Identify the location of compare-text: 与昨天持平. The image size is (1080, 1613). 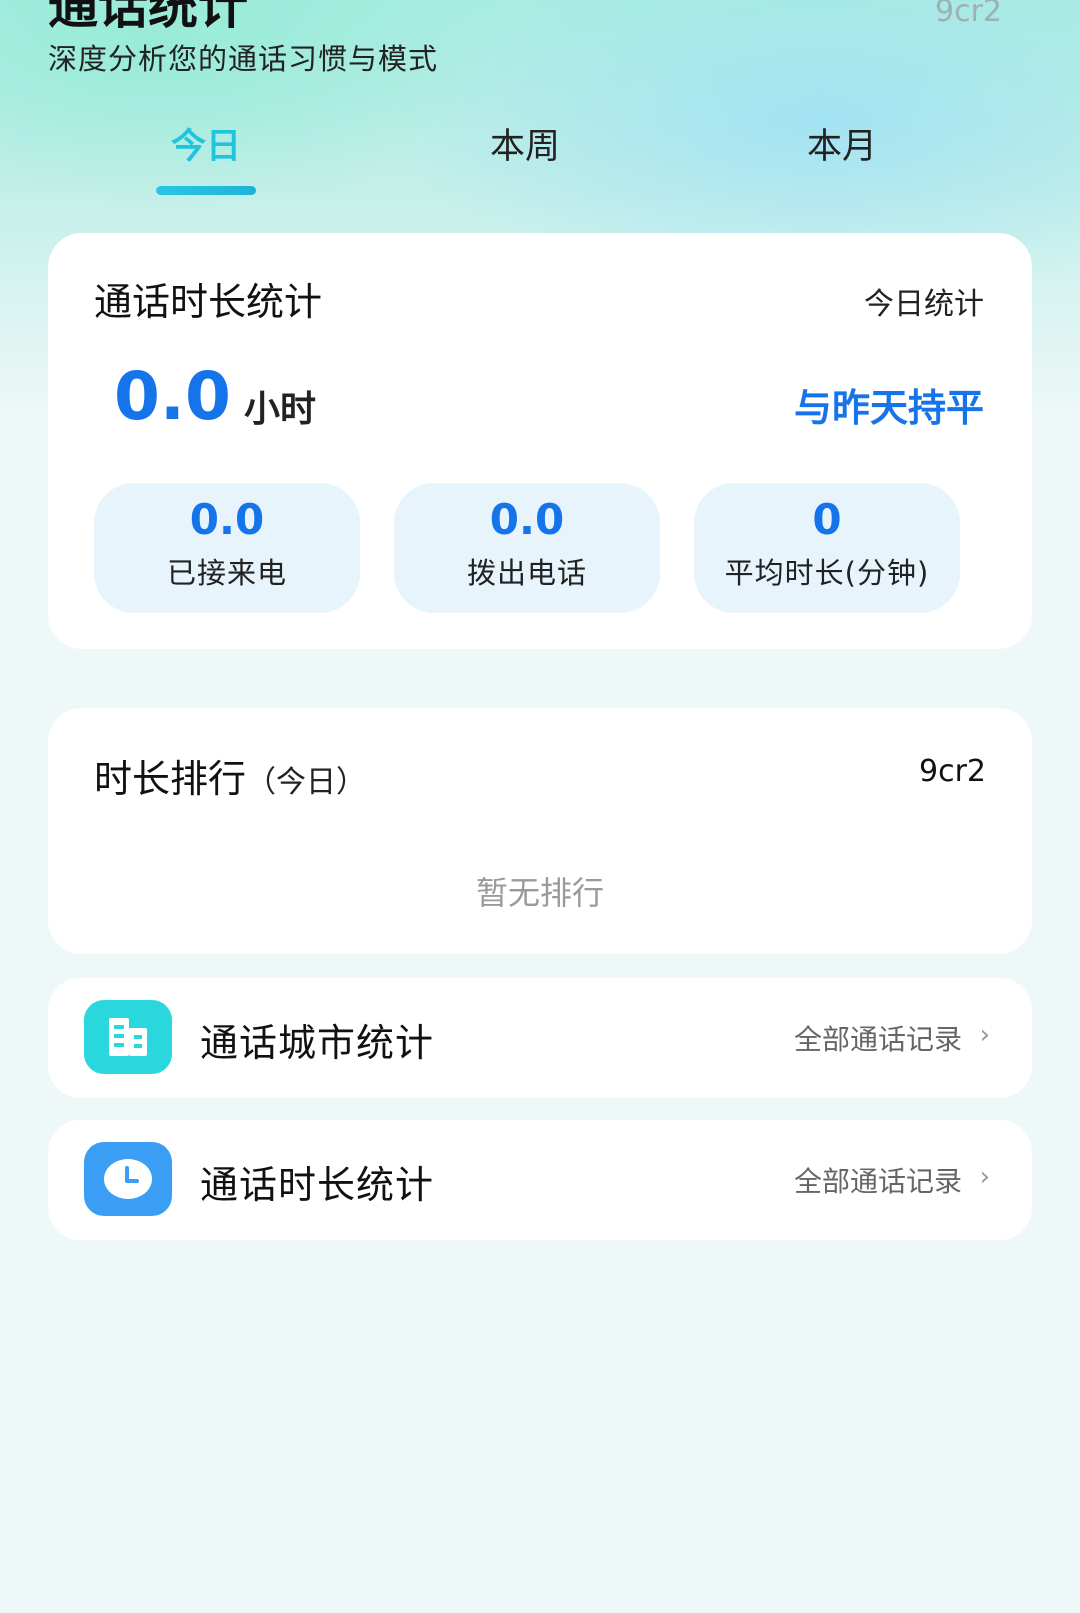
(888, 408).